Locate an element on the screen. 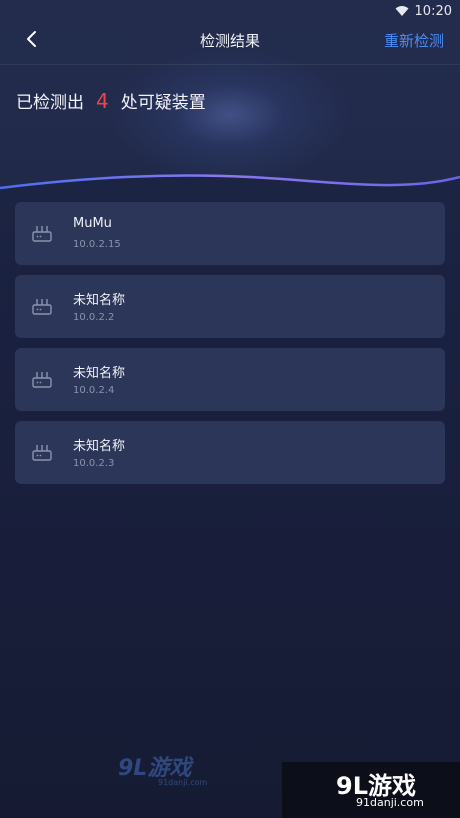 The image size is (460, 818). nav-bar: 检测结果 重新检测 is located at coordinates (230, 40).